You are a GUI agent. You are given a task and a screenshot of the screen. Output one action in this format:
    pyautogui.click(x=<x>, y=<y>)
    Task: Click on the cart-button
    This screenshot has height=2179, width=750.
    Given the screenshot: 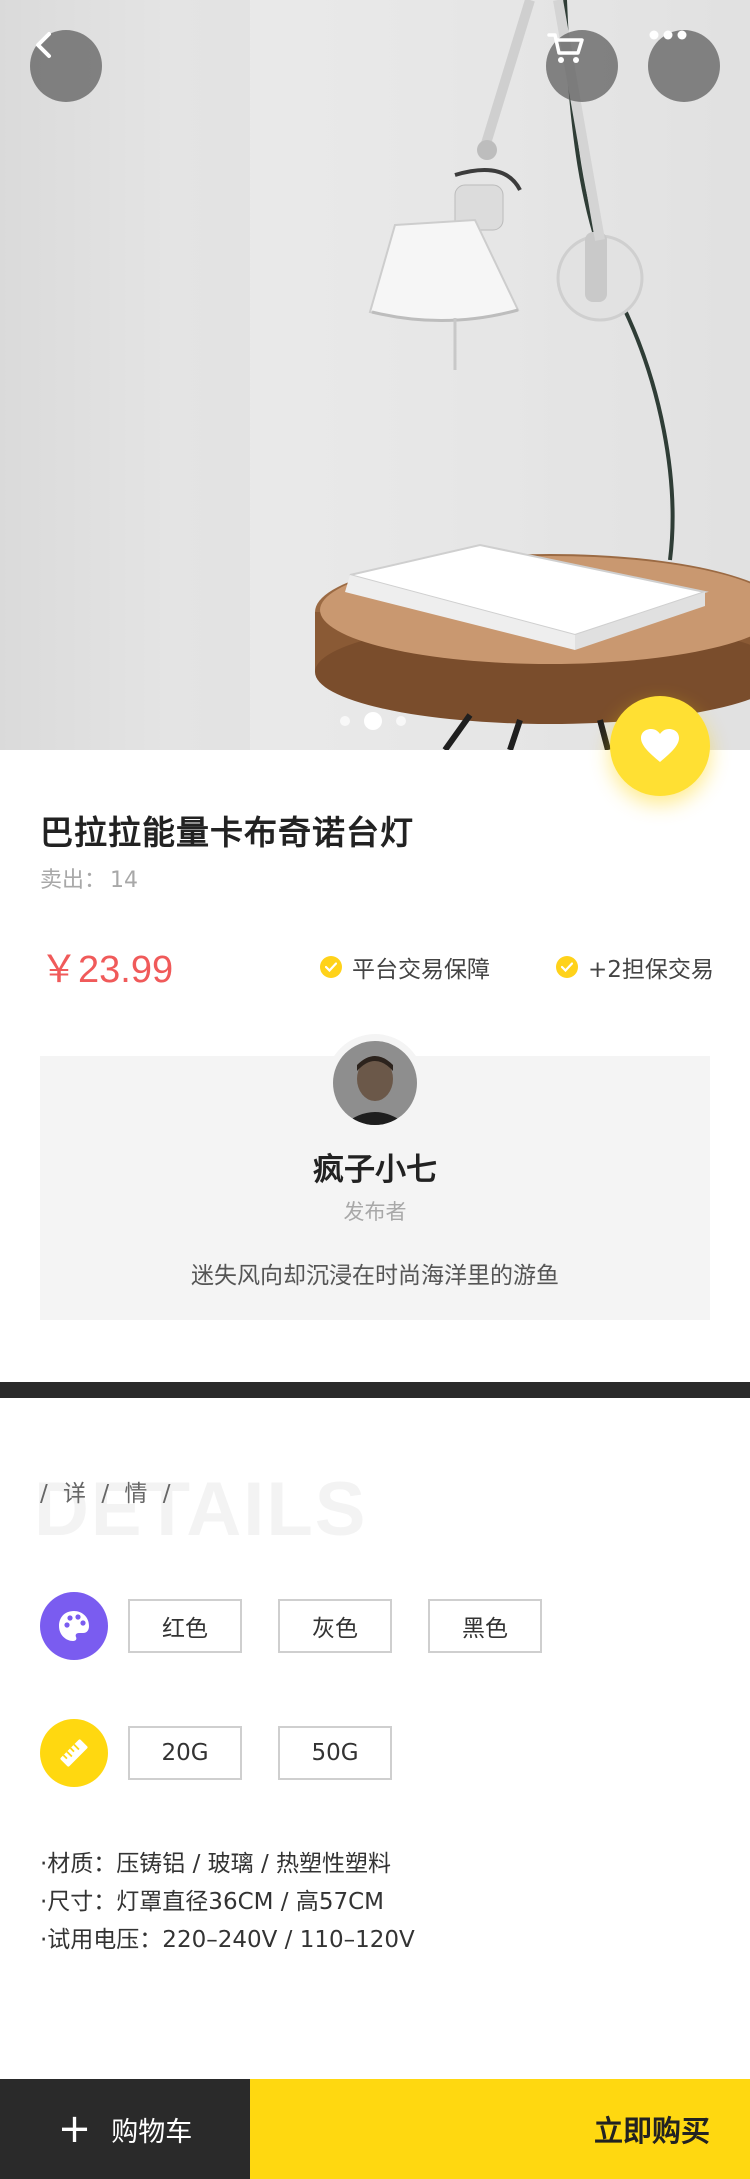 What is the action you would take?
    pyautogui.click(x=582, y=66)
    